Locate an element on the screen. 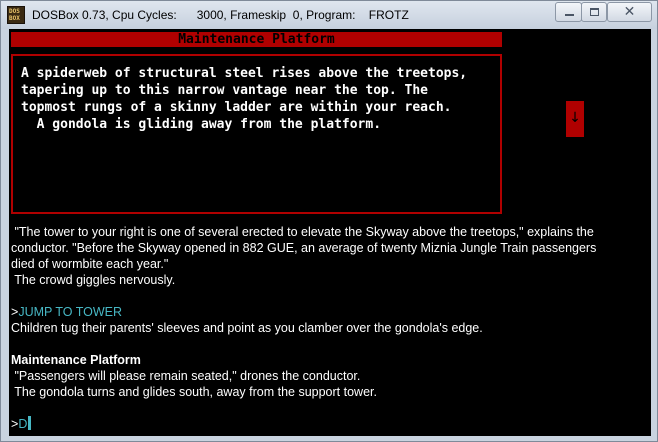 Image resolution: width=658 pixels, height=442 pixels. text-cursor is located at coordinates (30, 423).